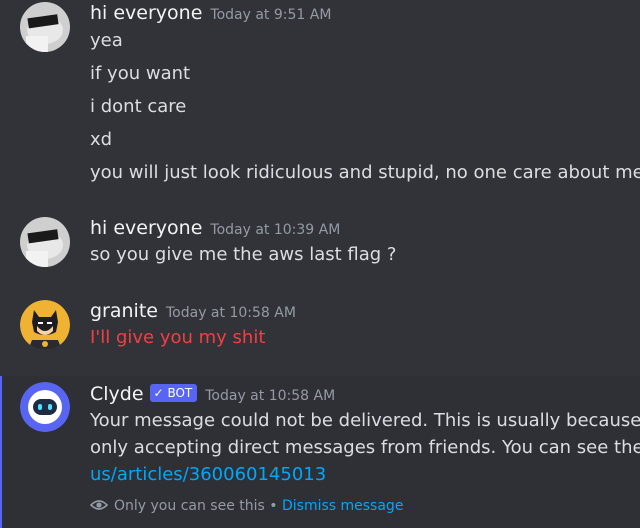  I want to click on bot-badge: ✓ BOT, so click(173, 393).